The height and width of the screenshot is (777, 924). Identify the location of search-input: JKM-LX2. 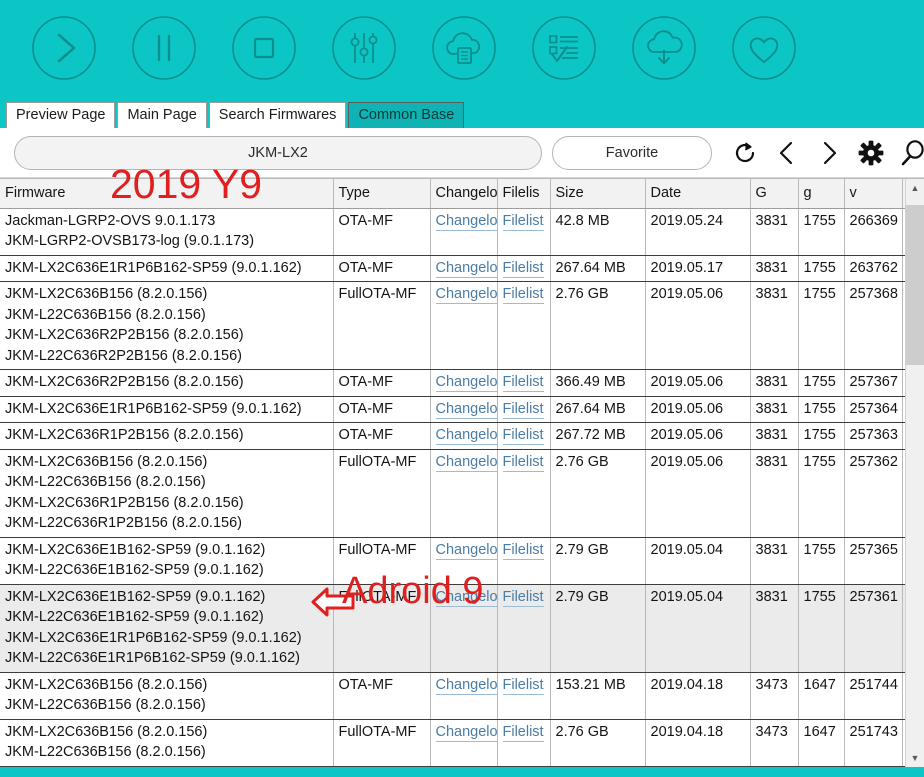
(278, 152).